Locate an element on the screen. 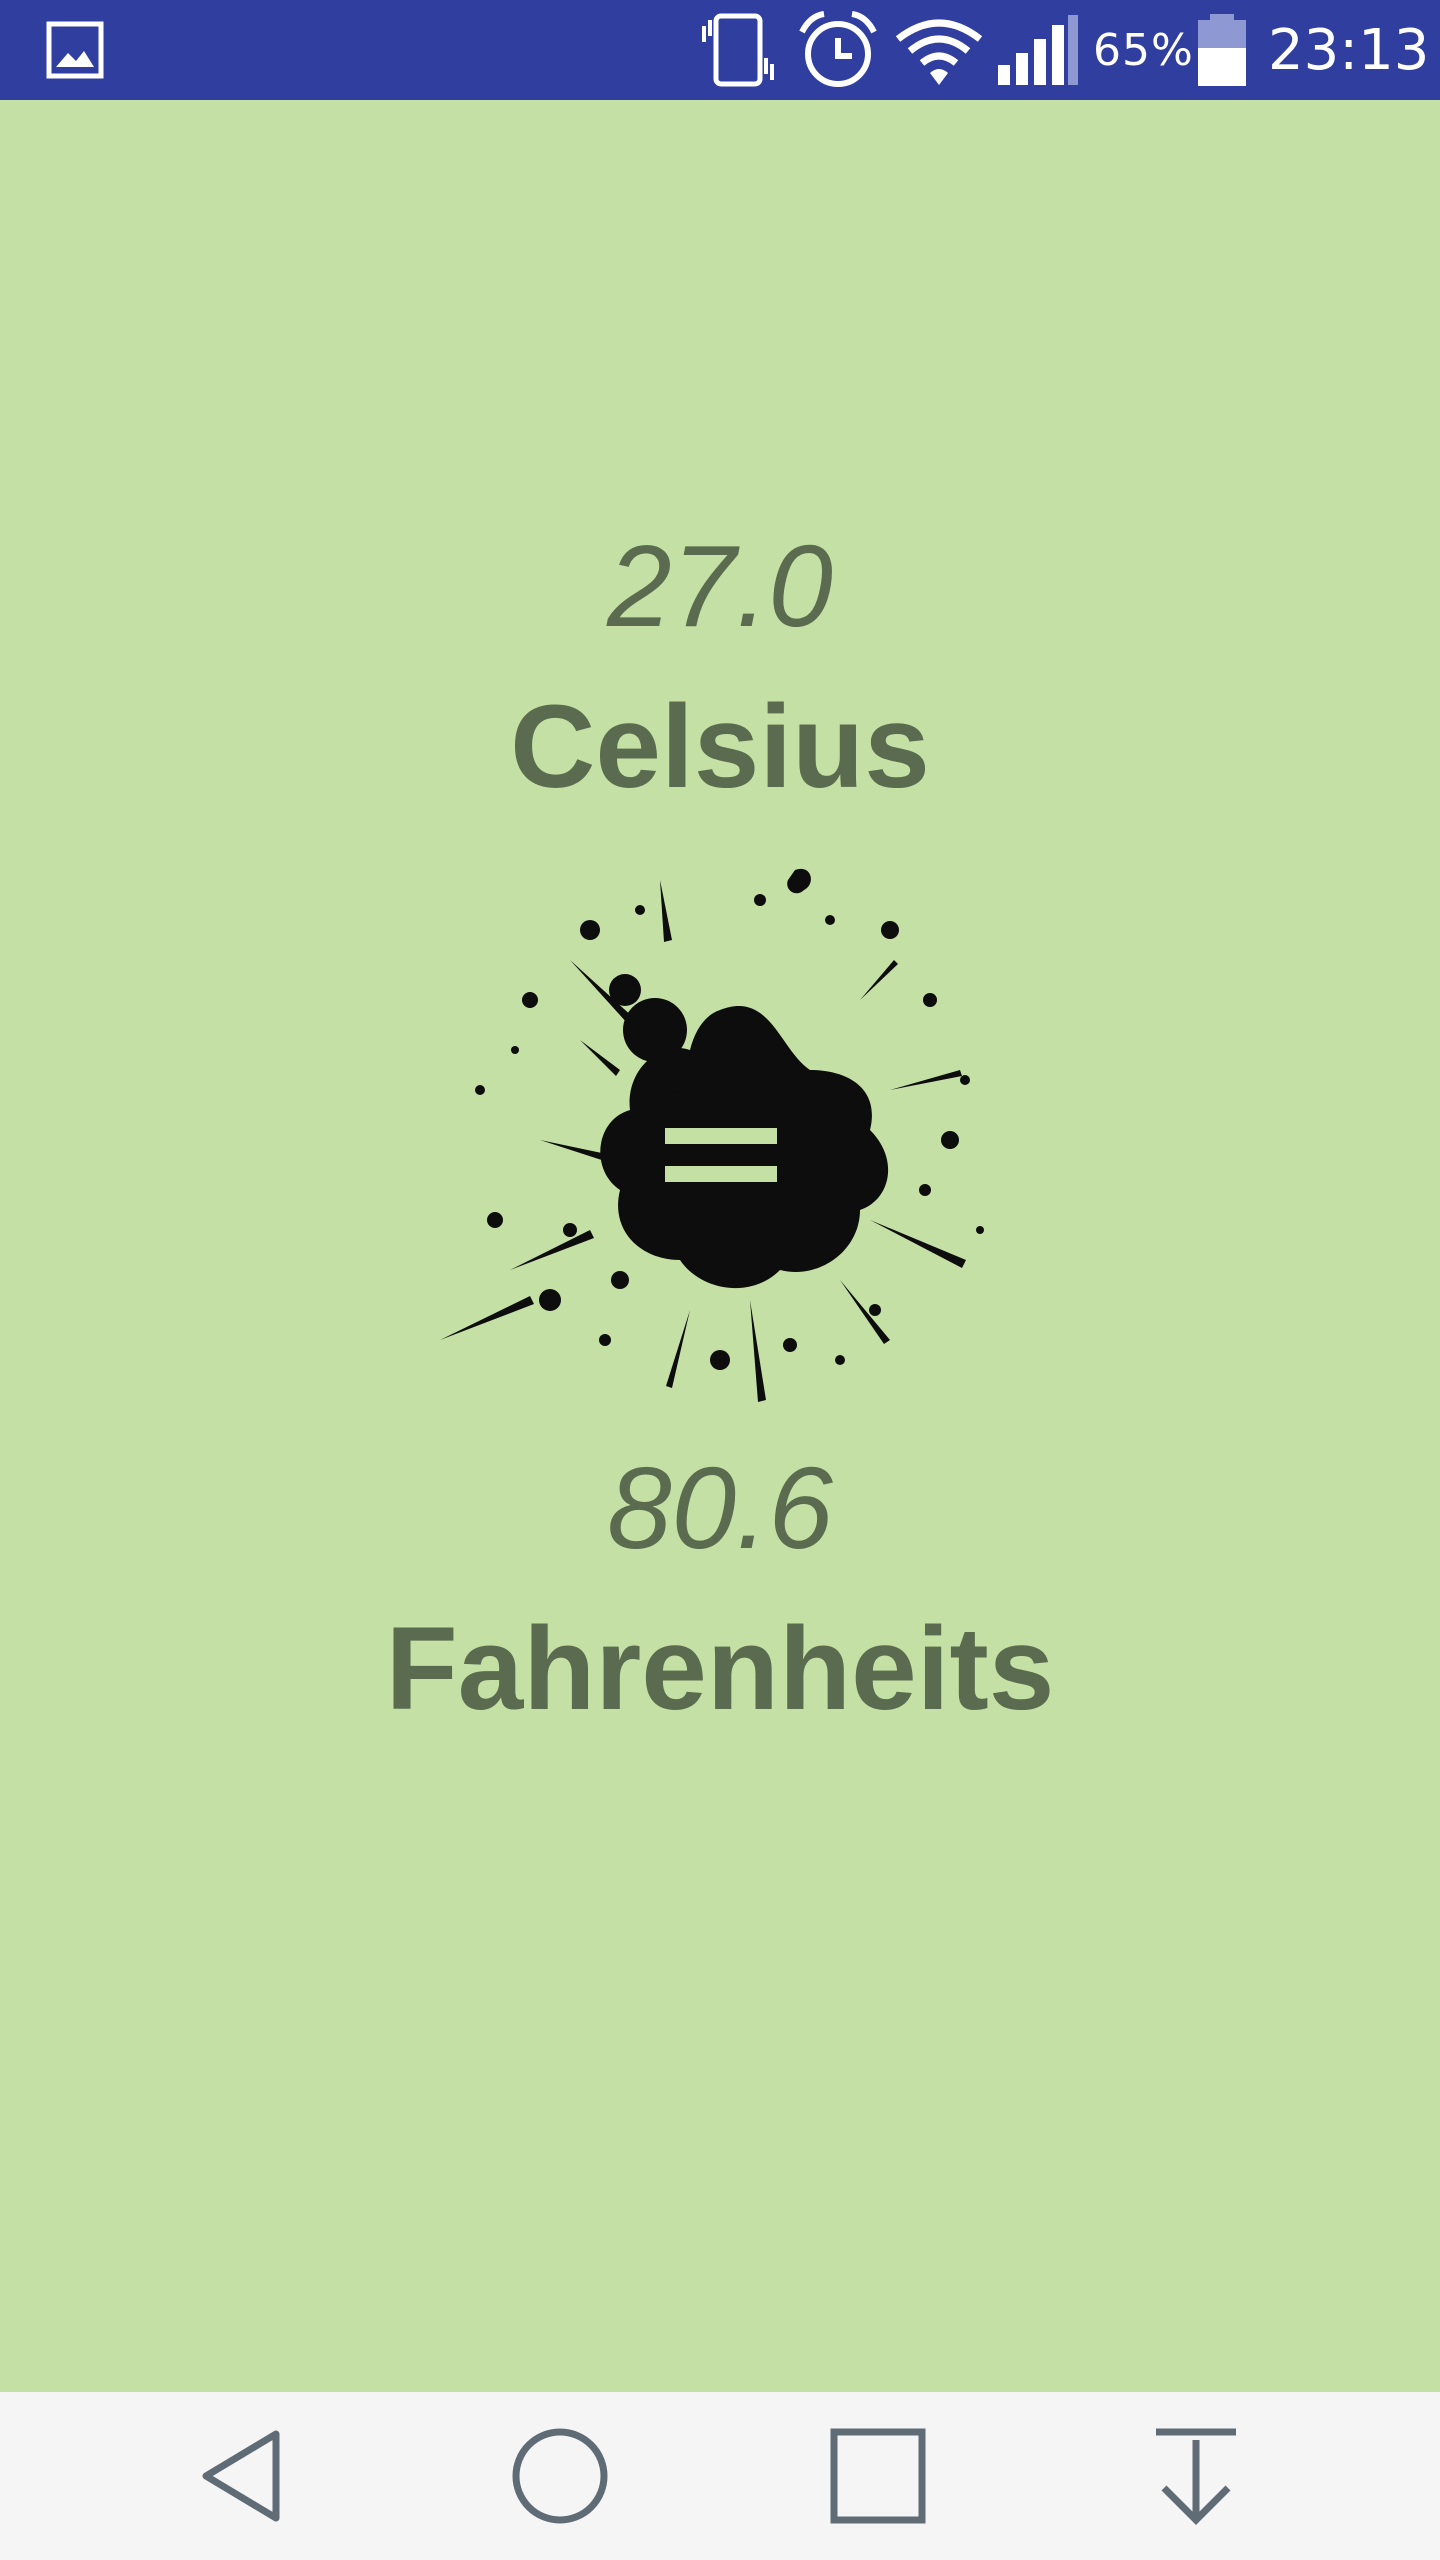 Image resolution: width=1440 pixels, height=2560 pixels. wifi-icon is located at coordinates (939, 50).